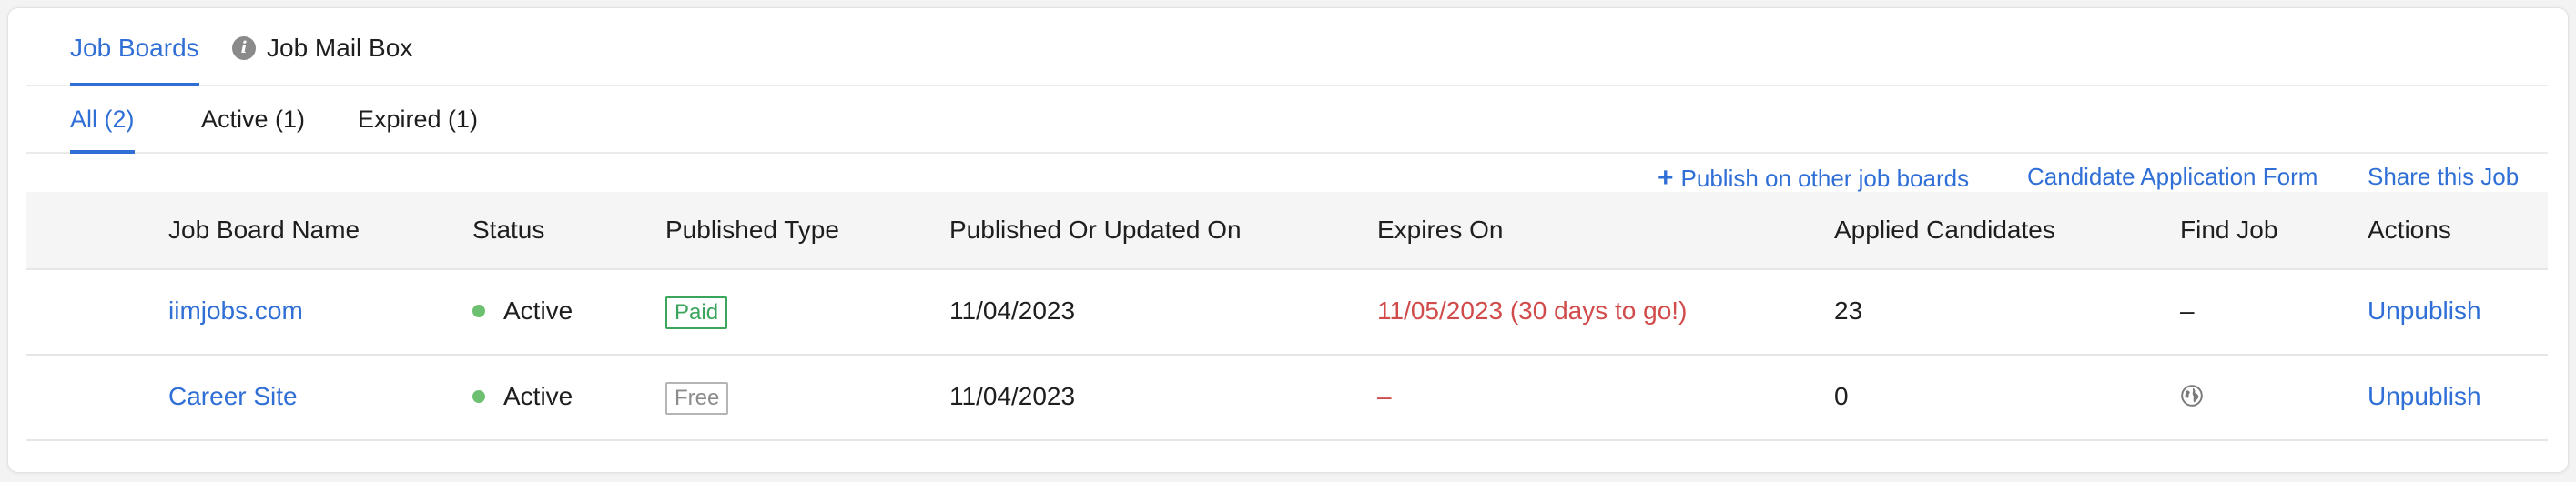  Describe the element at coordinates (1666, 178) in the screenshot. I see `plus-icon: +` at that location.